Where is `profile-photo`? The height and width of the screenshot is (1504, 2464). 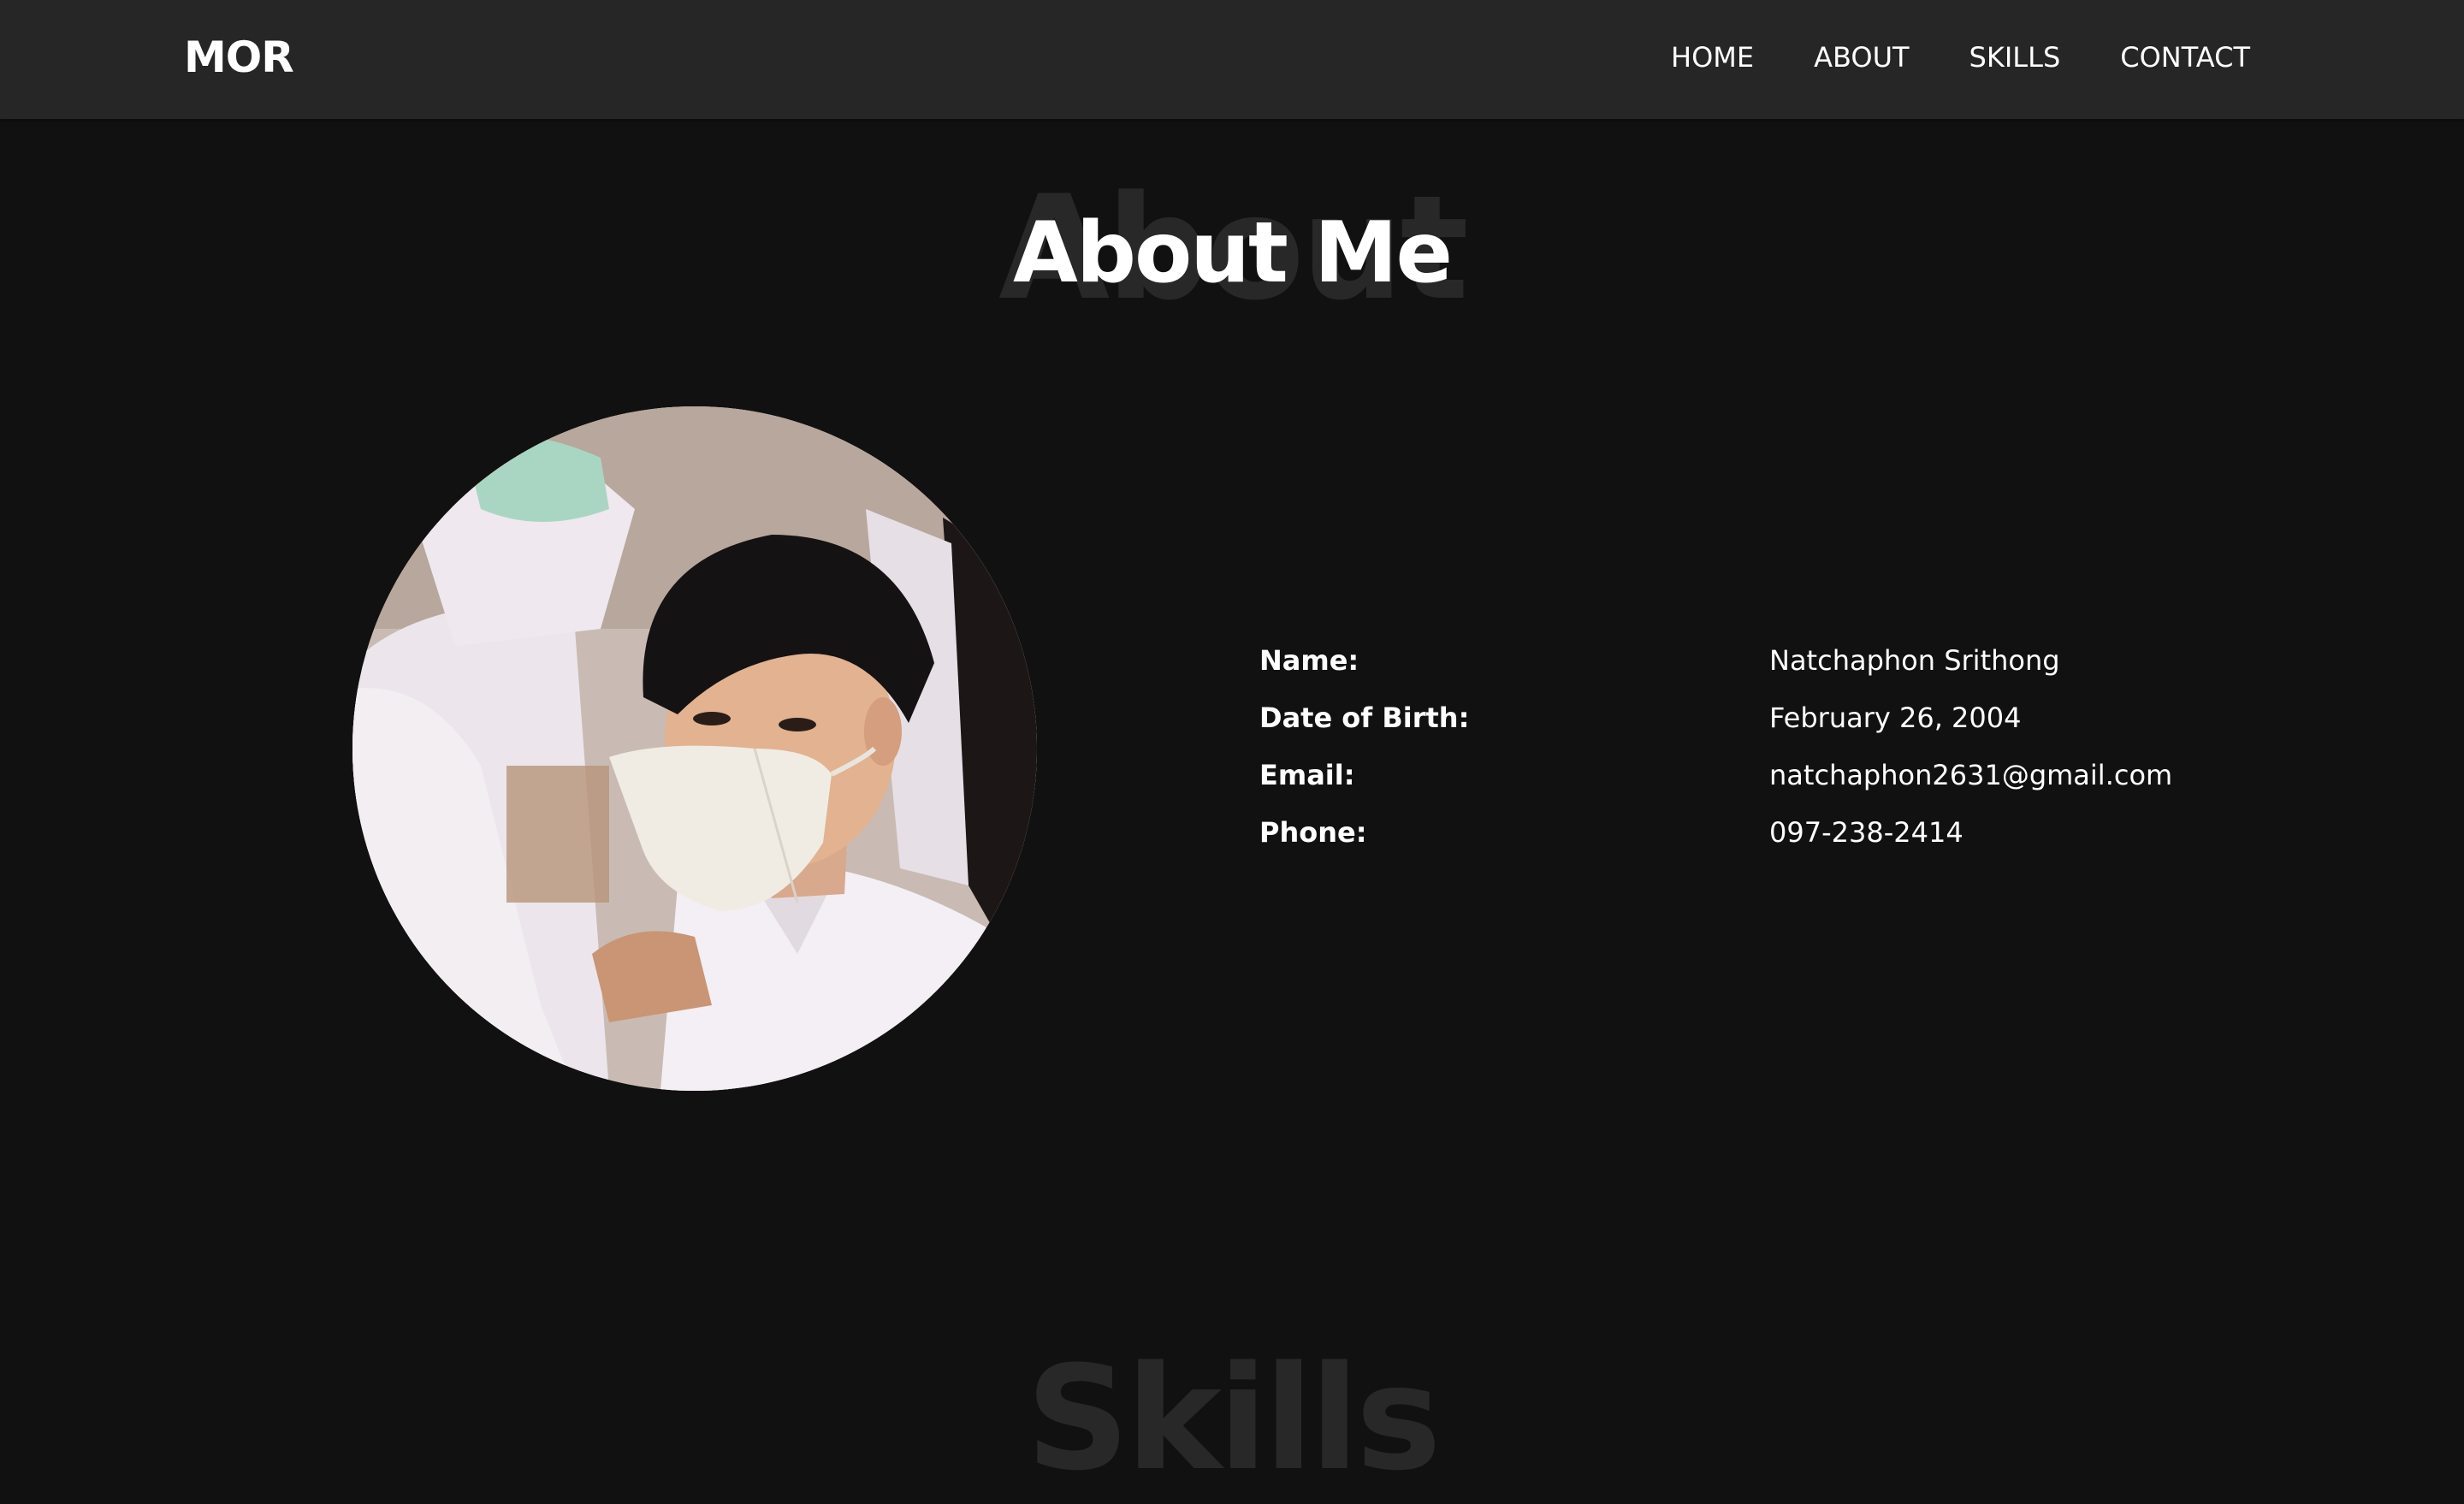
profile-photo is located at coordinates (694, 748).